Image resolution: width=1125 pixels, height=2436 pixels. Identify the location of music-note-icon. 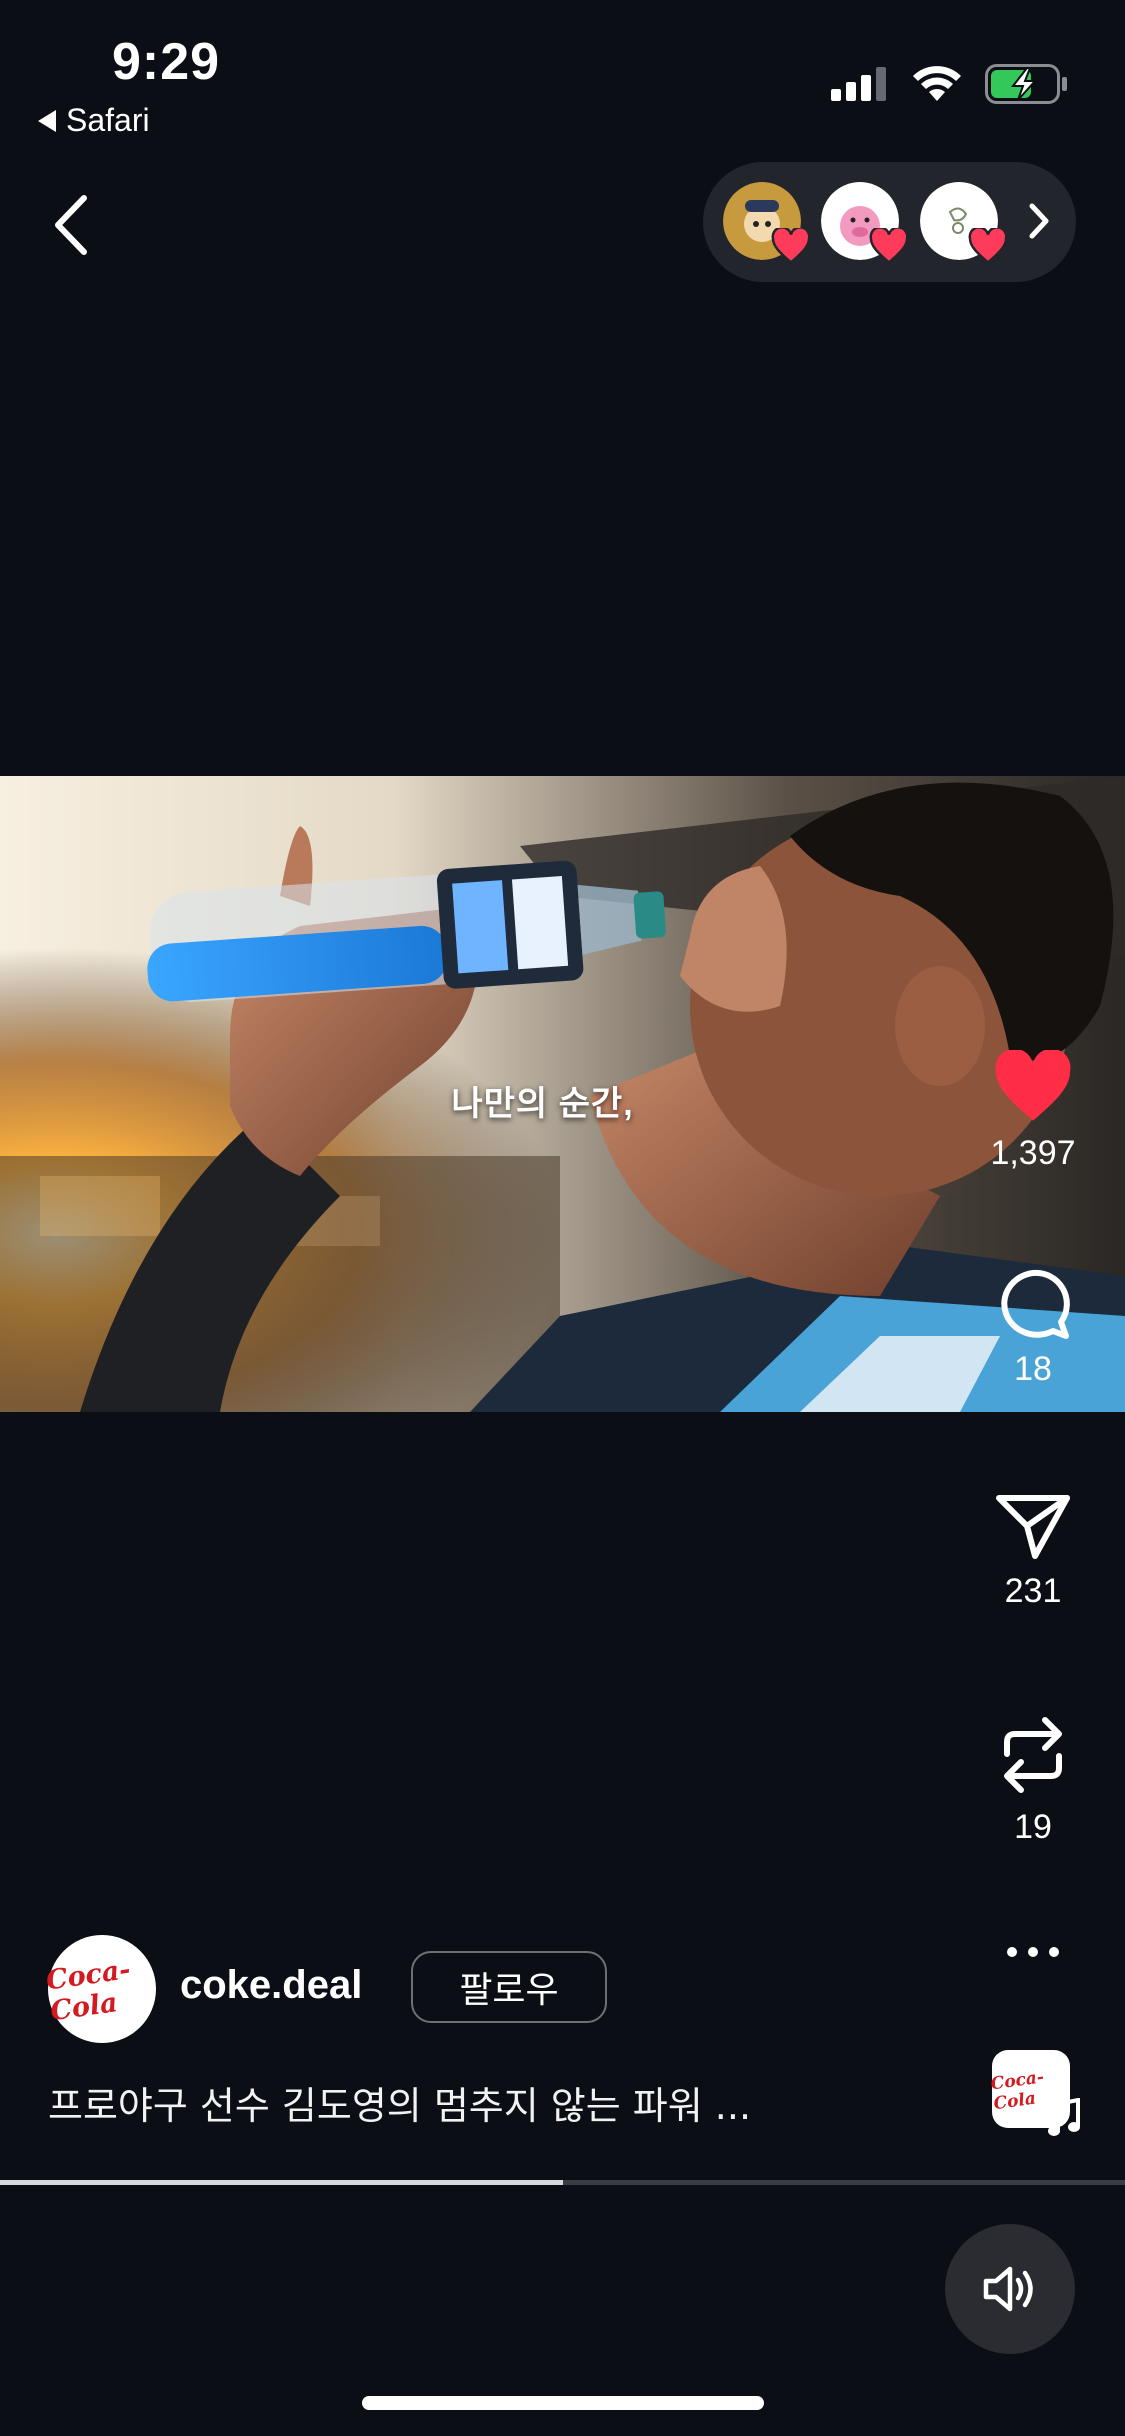
(1064, 2117).